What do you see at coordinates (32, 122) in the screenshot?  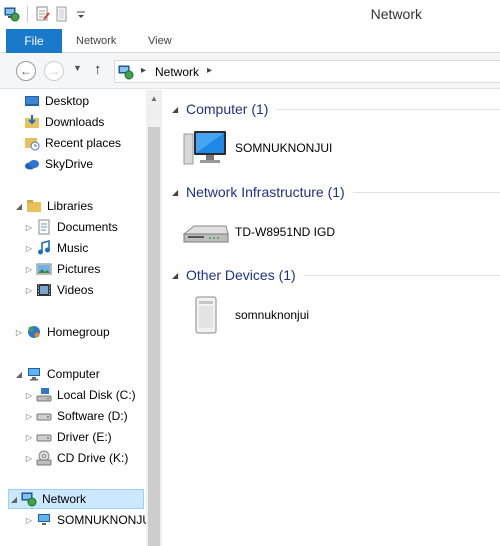 I see `downloads-icon` at bounding box center [32, 122].